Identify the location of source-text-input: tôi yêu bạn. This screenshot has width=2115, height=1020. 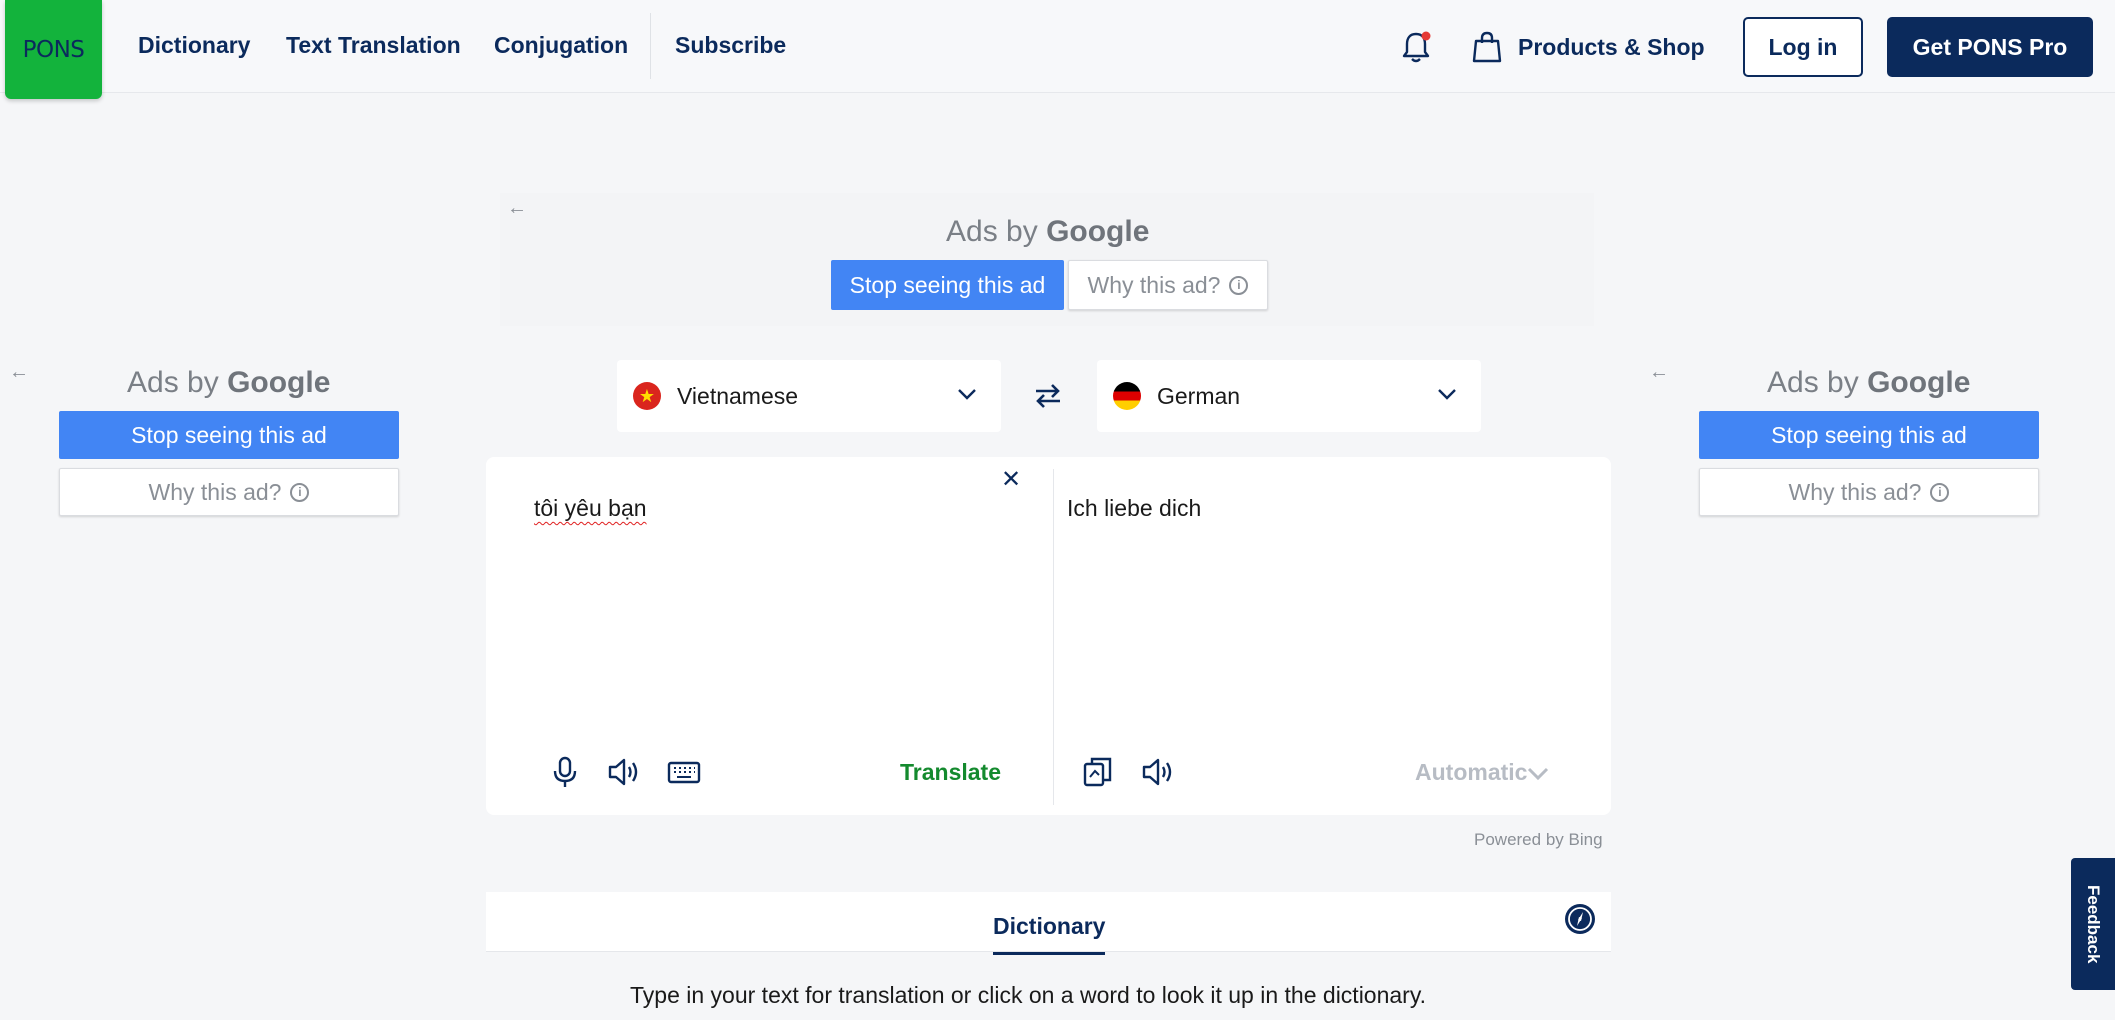
(590, 508).